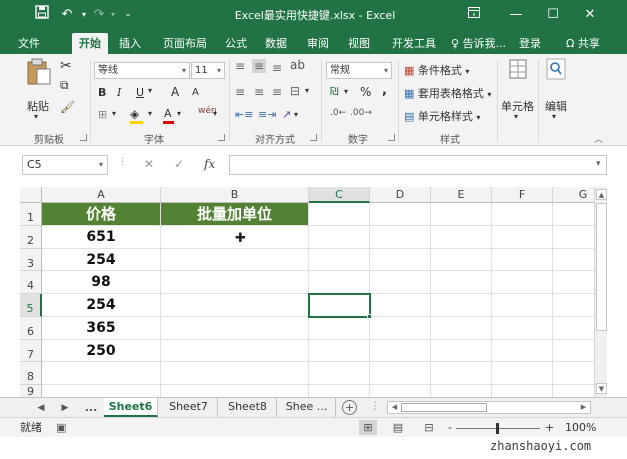 Image resolution: width=627 pixels, height=459 pixels. What do you see at coordinates (334, 91) in the screenshot?
I see `accounting-format-icon: ₪` at bounding box center [334, 91].